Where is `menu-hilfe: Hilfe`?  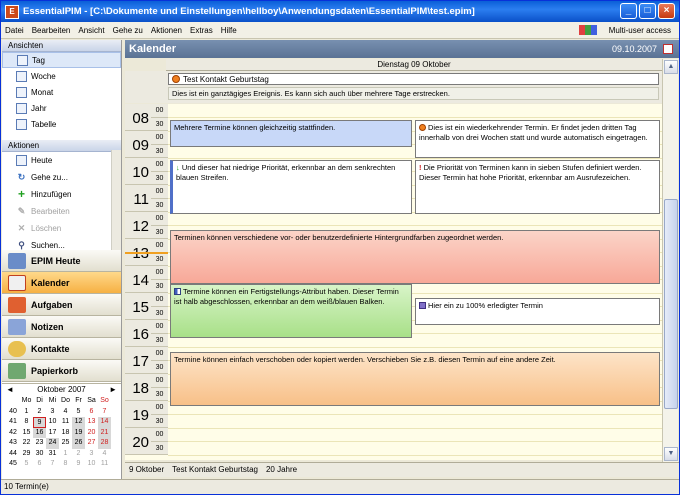 menu-hilfe: Hilfe is located at coordinates (229, 30).